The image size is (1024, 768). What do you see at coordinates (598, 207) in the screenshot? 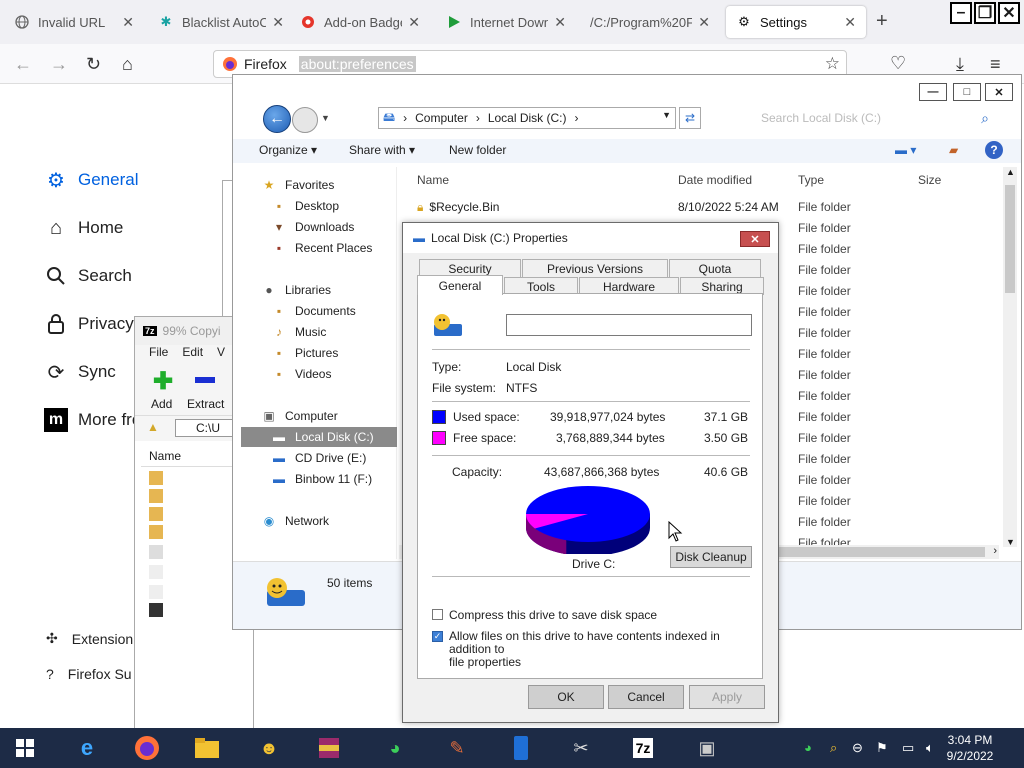
I see `file-row: 🔒︎ $Recycle.Bin 8/10/2022 5:24 AM` at bounding box center [598, 207].